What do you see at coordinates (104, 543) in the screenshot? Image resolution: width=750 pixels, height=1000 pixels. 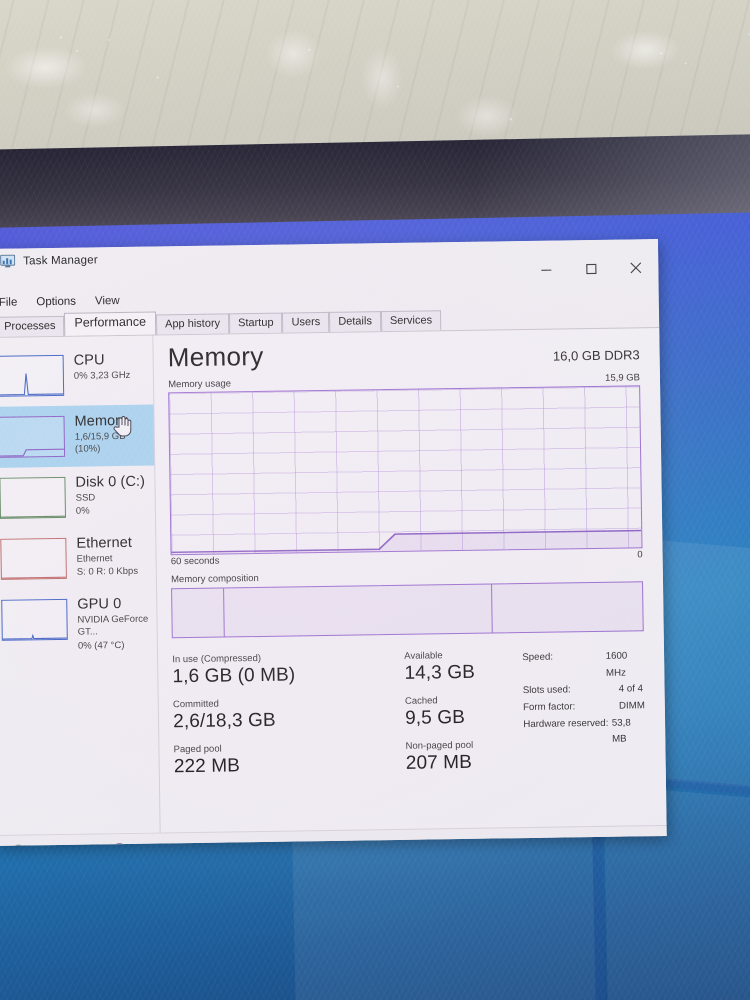 I see `sidebar-ethernet-title: Ethernet` at bounding box center [104, 543].